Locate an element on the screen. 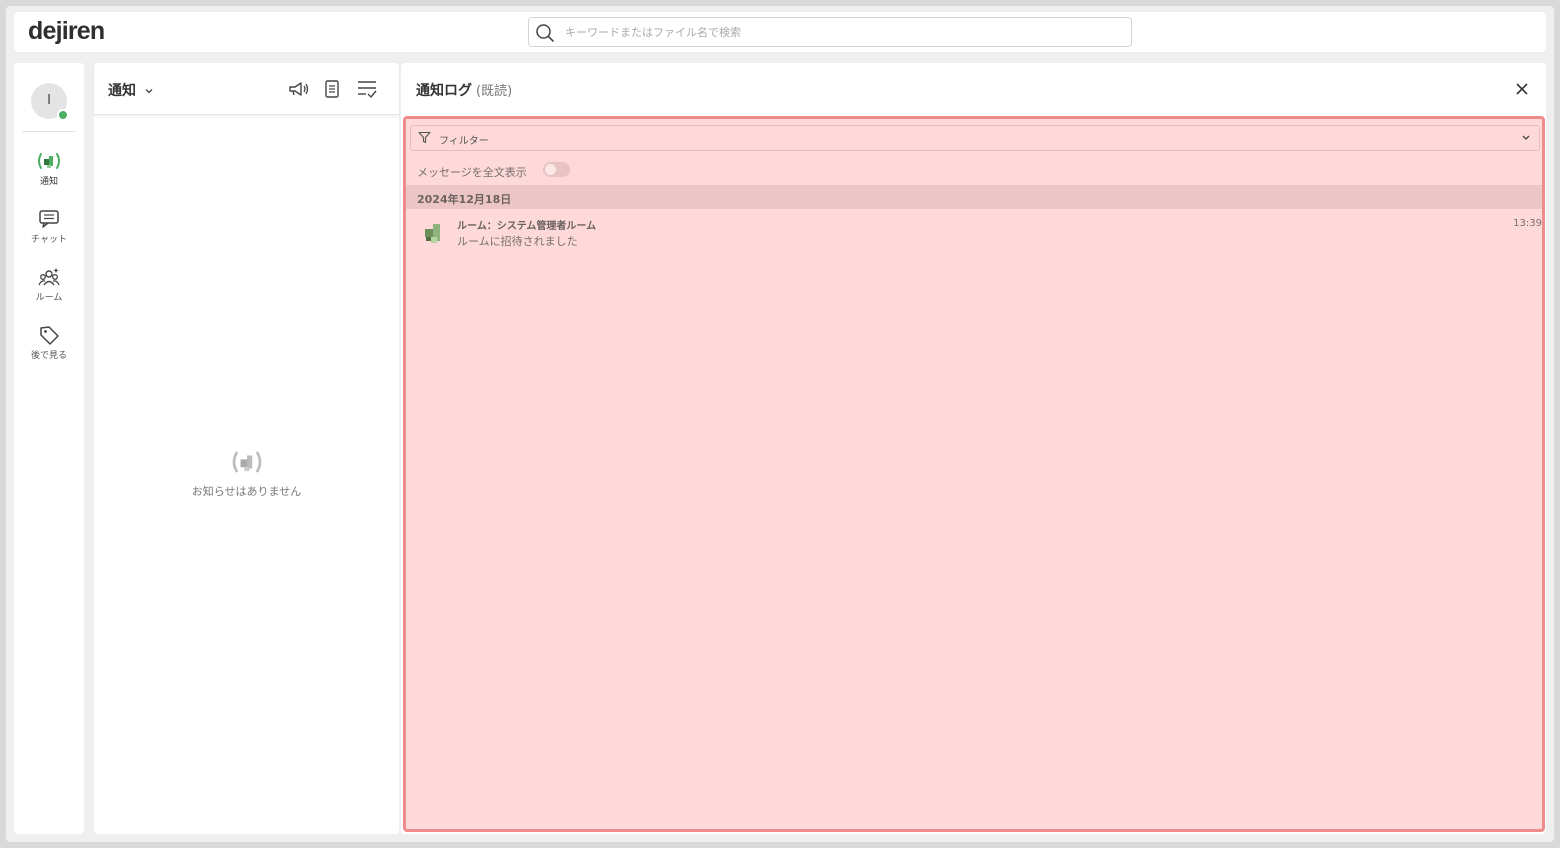 This screenshot has height=848, width=1560. tag-icon is located at coordinates (49, 335).